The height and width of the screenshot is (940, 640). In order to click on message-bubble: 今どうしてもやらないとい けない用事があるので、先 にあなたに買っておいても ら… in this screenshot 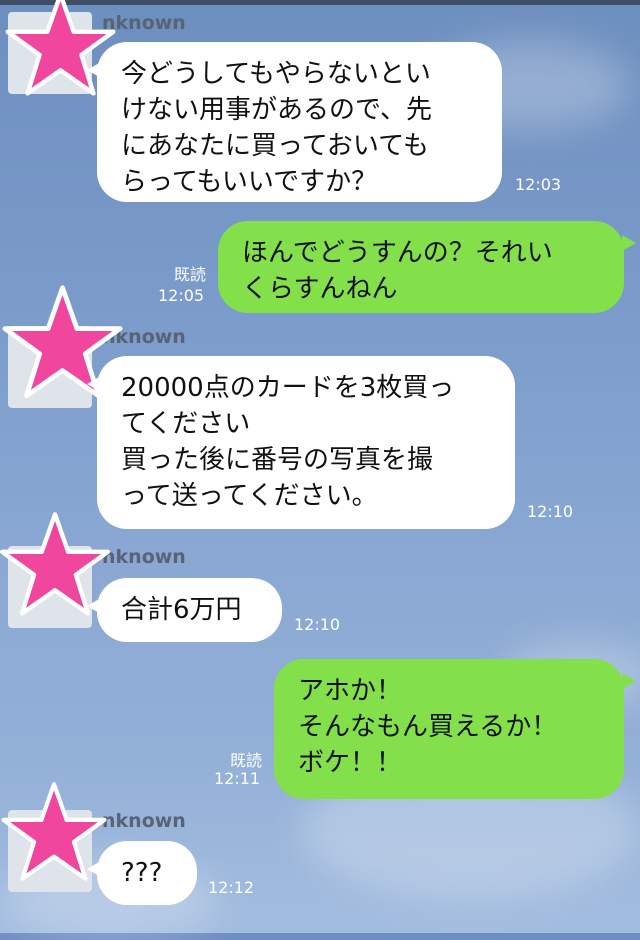, I will do `click(294, 122)`.